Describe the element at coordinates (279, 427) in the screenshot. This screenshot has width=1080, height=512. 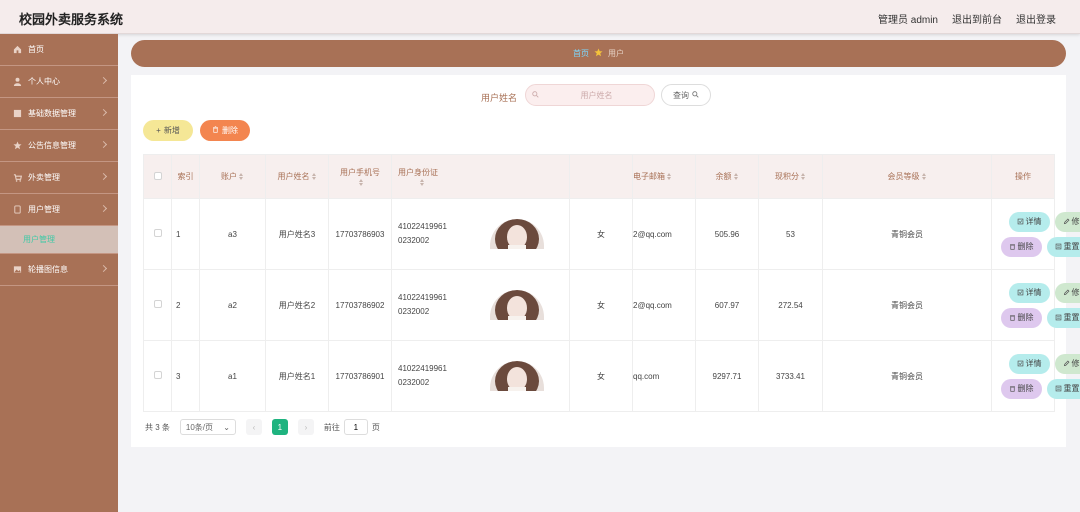
I see `page-number-button: 1` at that location.